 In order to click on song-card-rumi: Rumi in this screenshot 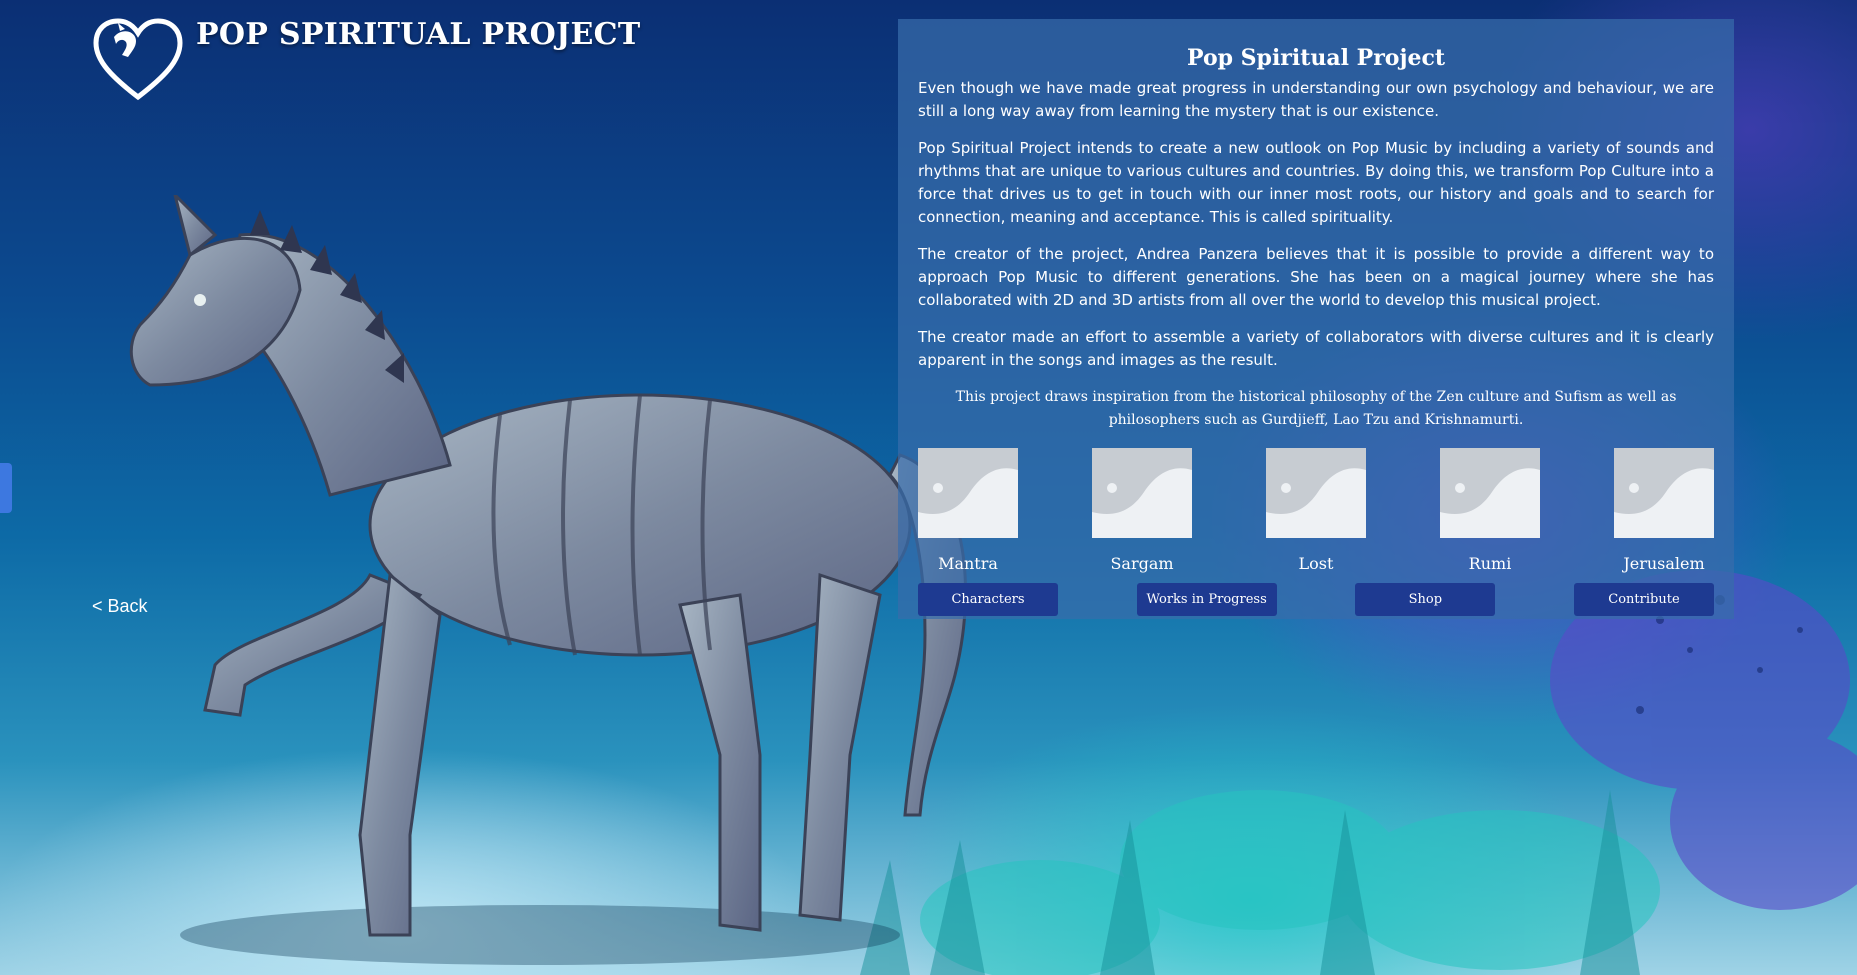, I will do `click(1490, 510)`.